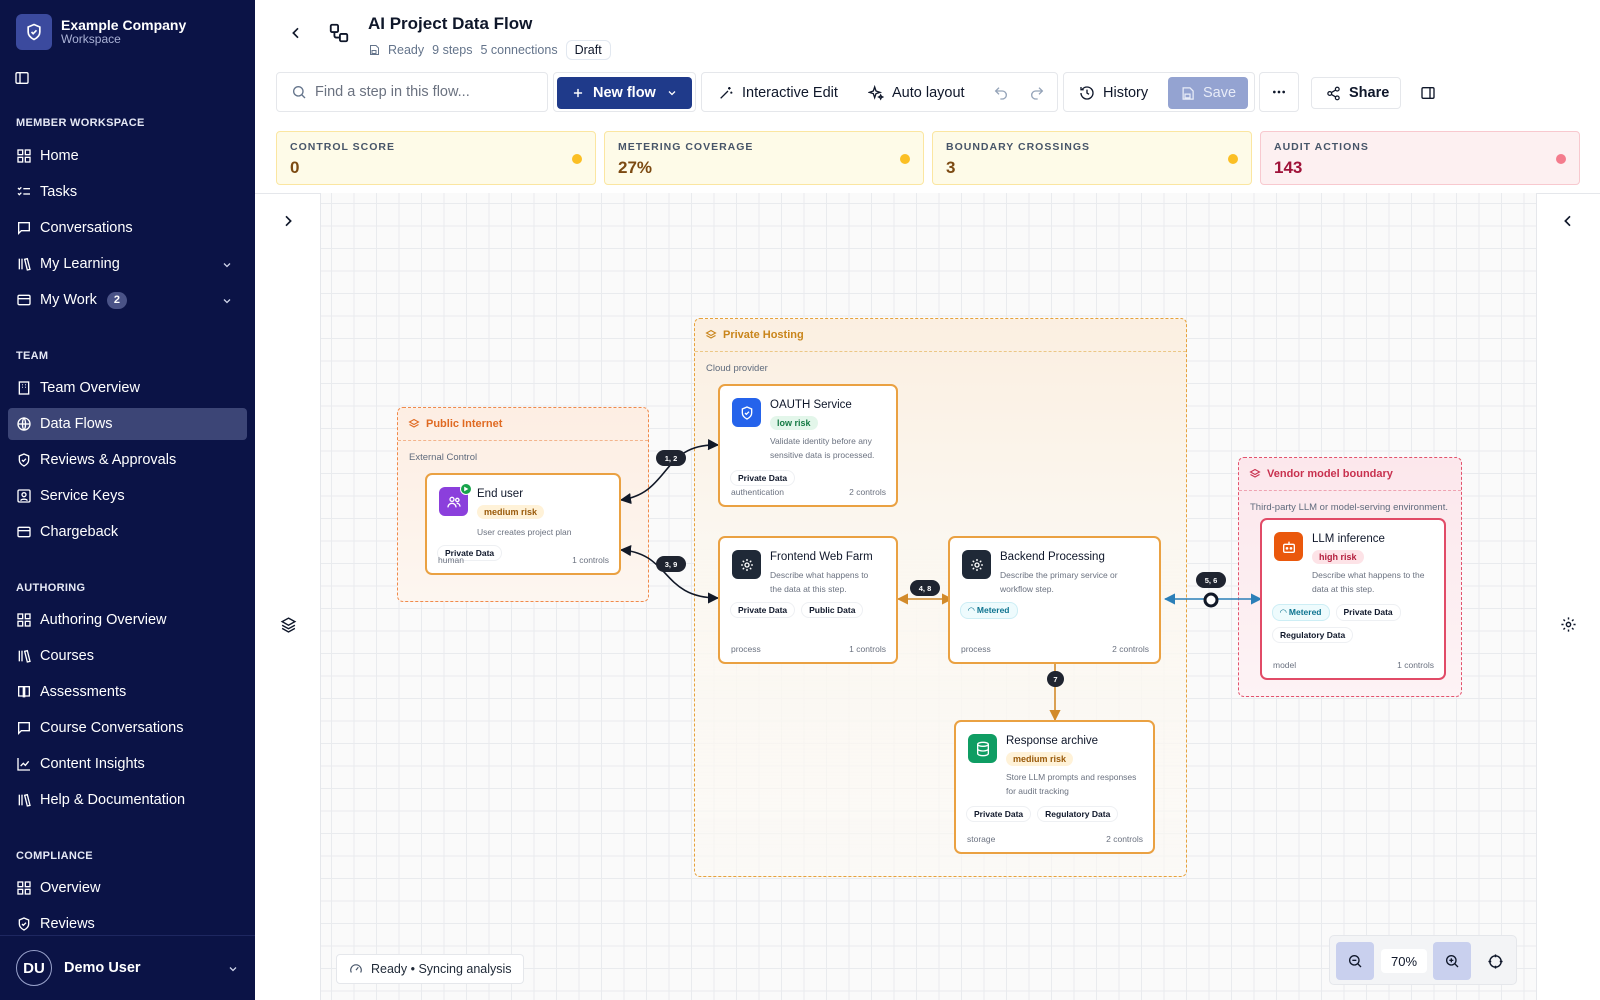 Image resolution: width=1600 pixels, height=1000 pixels. I want to click on sidebar-item-my-learning: My Learning, so click(127, 264).